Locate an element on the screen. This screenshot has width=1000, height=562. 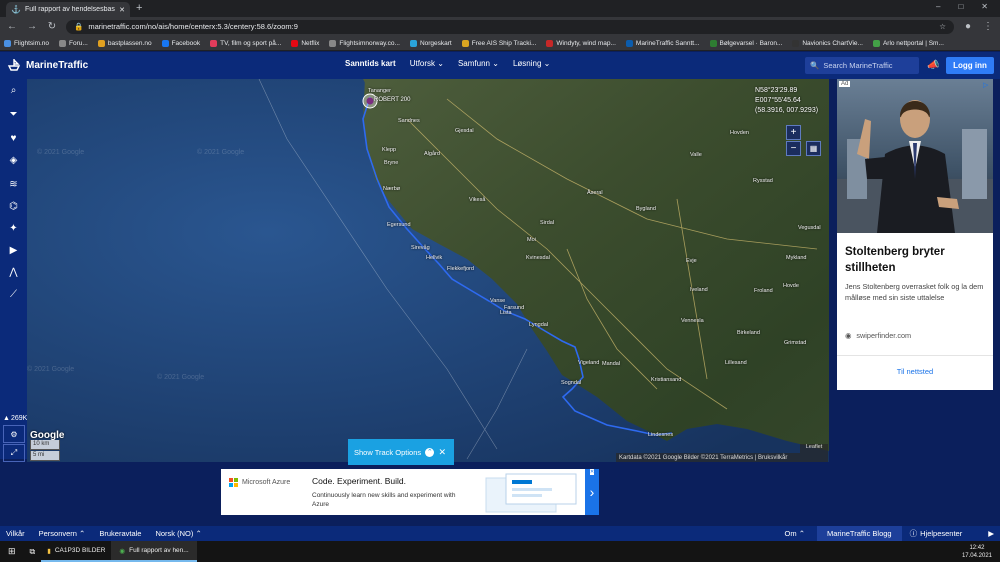
measure-icon: ✦ is located at coordinates (13, 228).